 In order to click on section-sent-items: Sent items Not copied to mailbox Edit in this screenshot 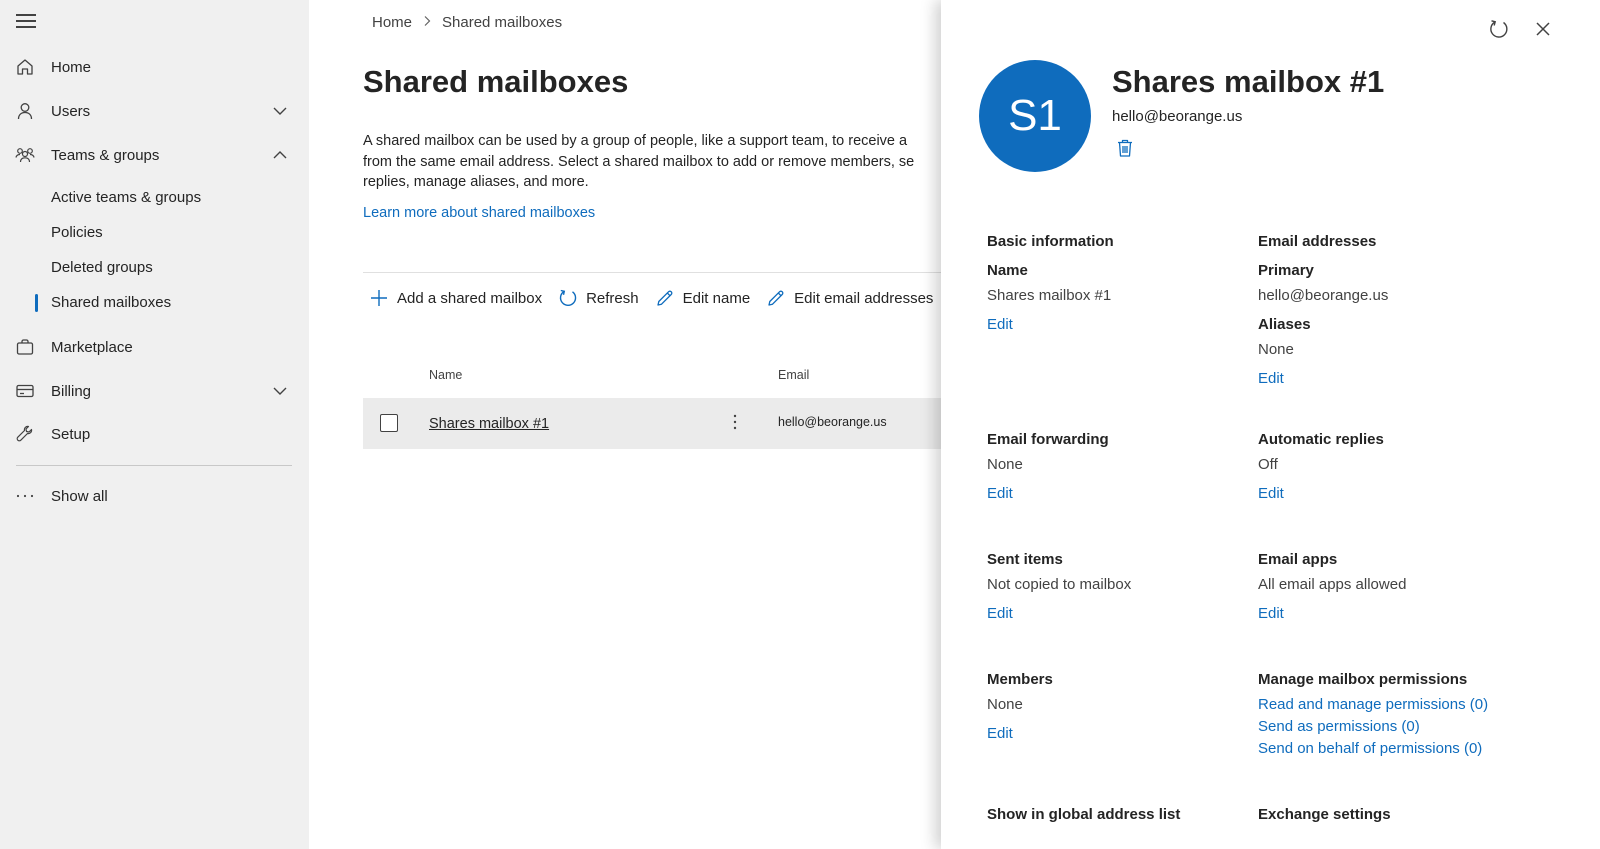, I will do `click(1122, 587)`.